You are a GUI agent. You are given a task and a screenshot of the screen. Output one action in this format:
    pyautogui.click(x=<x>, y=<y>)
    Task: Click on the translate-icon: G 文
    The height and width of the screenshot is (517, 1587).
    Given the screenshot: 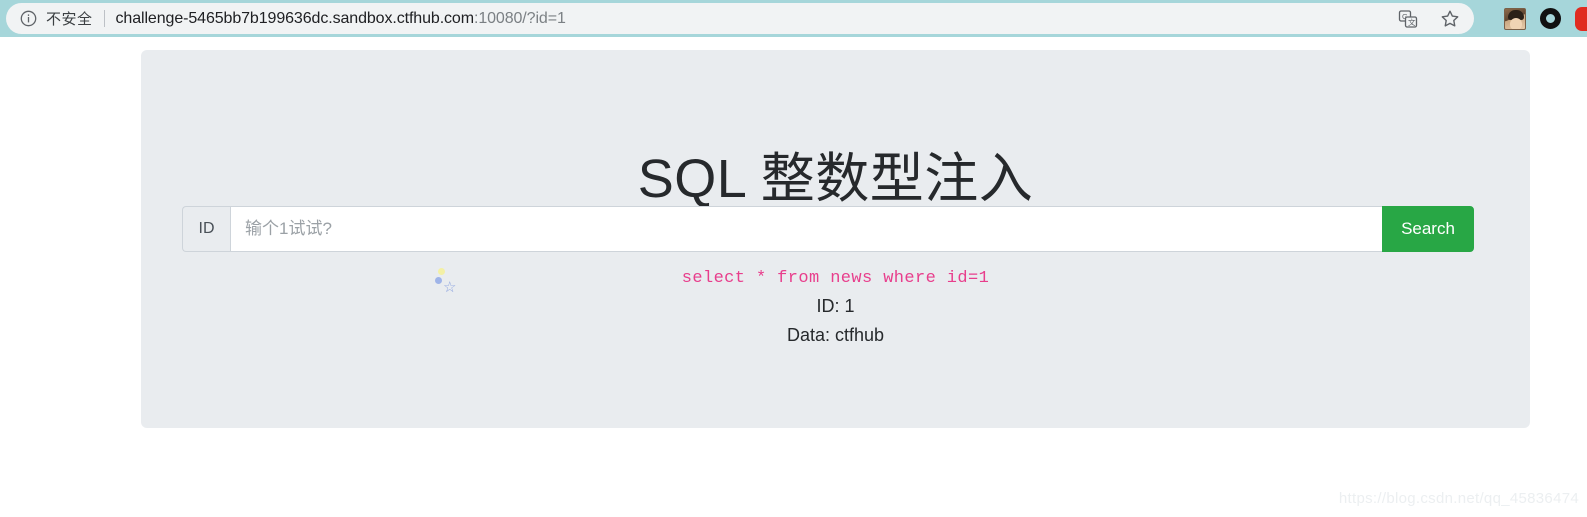 What is the action you would take?
    pyautogui.click(x=1408, y=19)
    